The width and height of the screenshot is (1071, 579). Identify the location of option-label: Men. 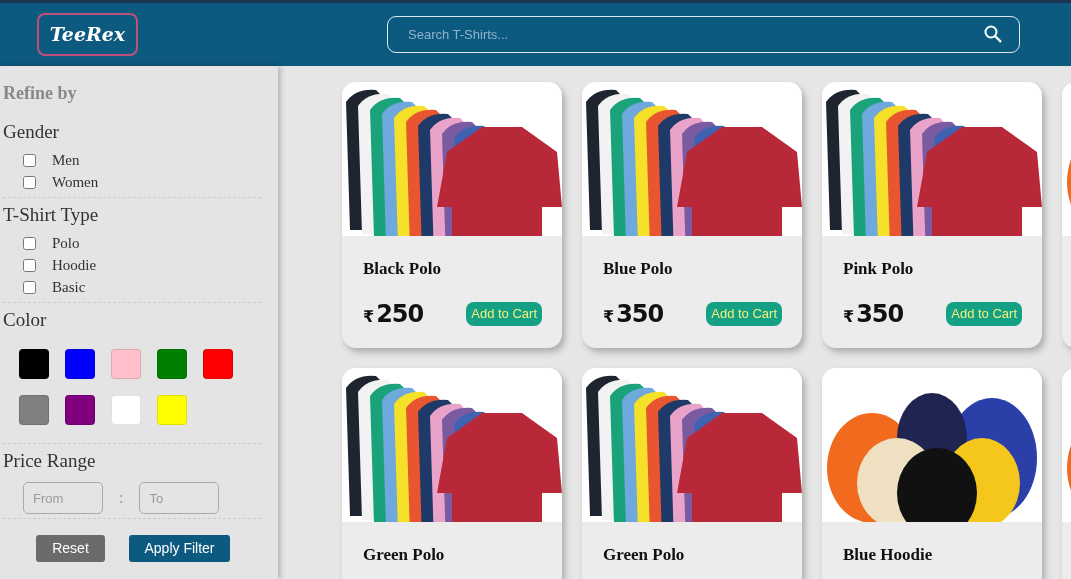
(66, 160).